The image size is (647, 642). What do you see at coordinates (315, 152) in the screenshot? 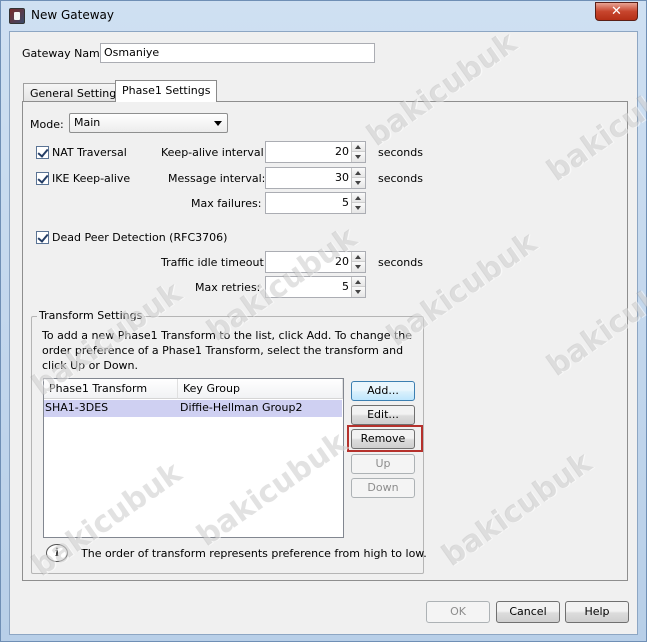
I see `keepalive-interval-spinner: 20` at bounding box center [315, 152].